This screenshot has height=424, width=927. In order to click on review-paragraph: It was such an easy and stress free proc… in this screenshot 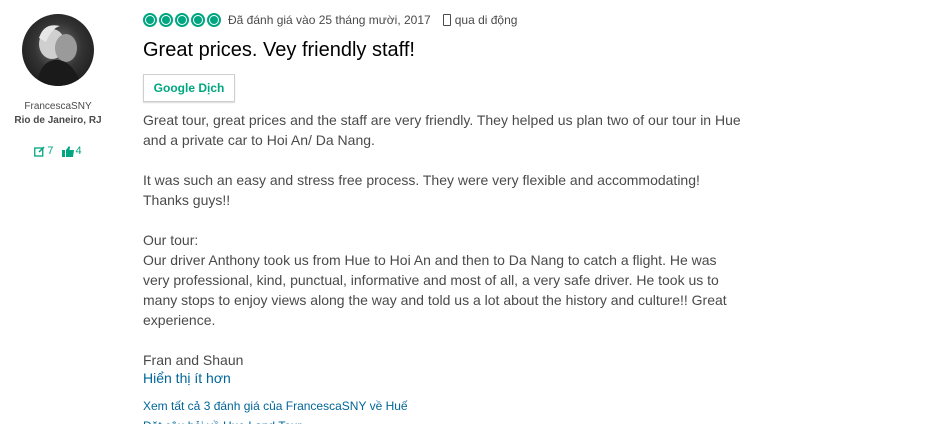, I will do `click(421, 190)`.